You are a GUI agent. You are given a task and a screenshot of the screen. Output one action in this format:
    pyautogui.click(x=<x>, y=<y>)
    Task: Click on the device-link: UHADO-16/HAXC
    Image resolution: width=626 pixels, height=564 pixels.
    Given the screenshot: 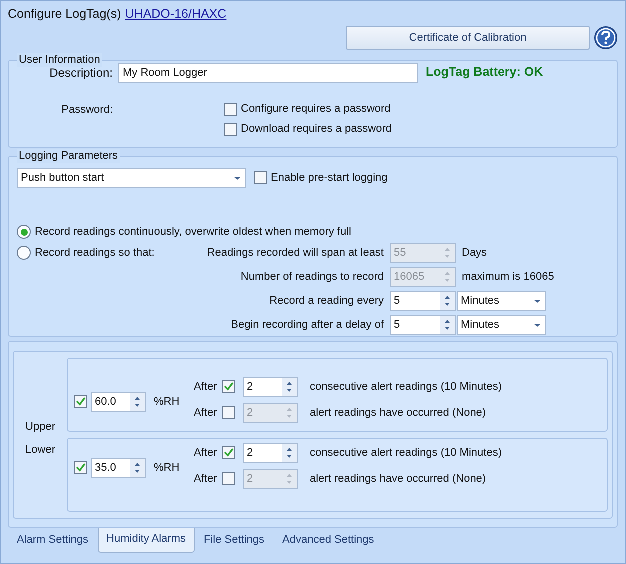 What is the action you would take?
    pyautogui.click(x=176, y=14)
    